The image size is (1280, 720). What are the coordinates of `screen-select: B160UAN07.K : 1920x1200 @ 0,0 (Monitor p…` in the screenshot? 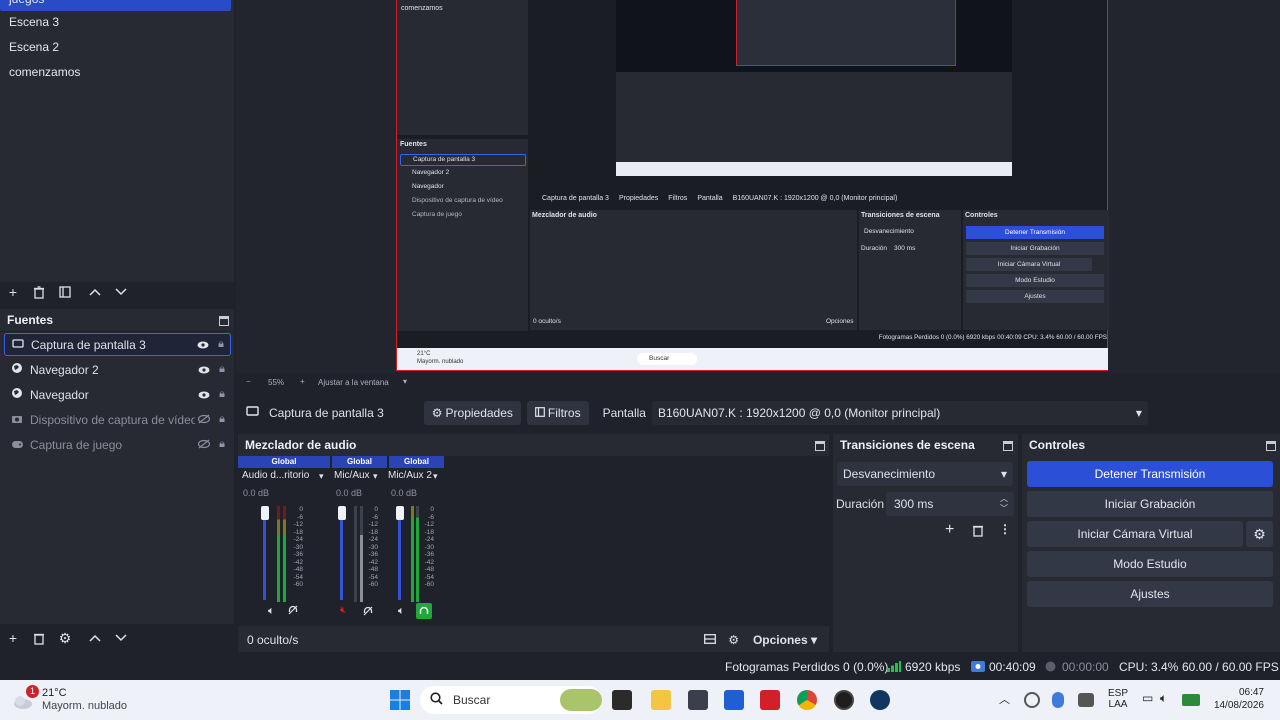 It's located at (899, 413).